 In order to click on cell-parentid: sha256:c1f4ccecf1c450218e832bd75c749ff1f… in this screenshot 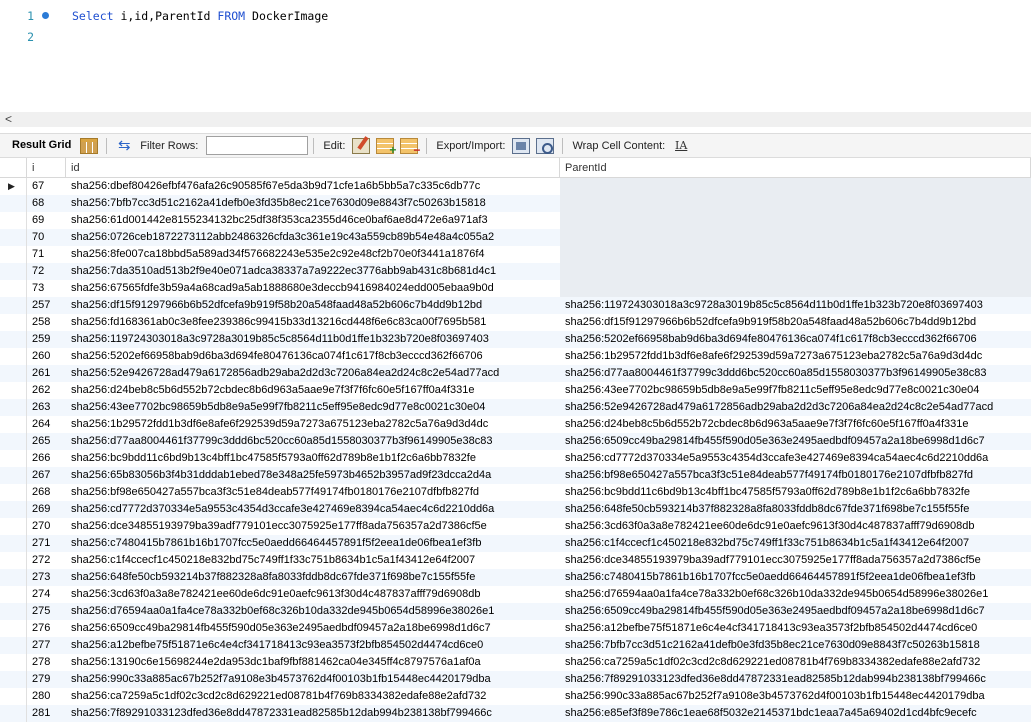, I will do `click(795, 543)`.